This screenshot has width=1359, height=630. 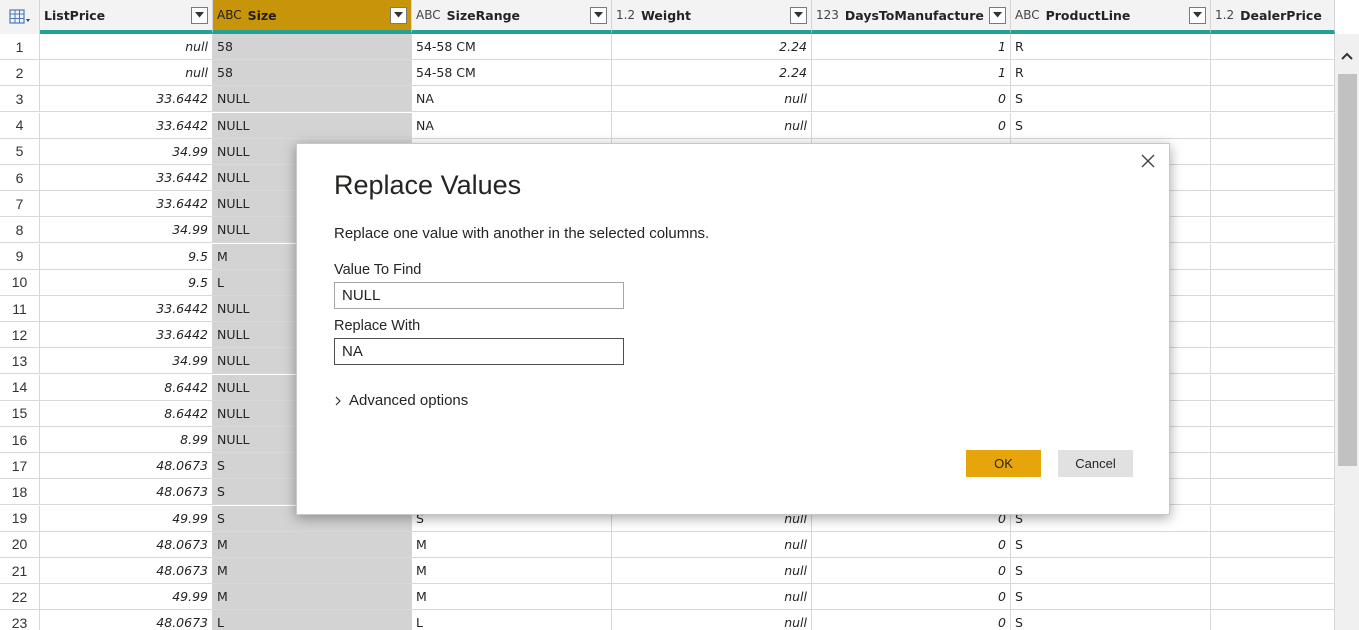 What do you see at coordinates (20, 282) in the screenshot?
I see `row-number: 10` at bounding box center [20, 282].